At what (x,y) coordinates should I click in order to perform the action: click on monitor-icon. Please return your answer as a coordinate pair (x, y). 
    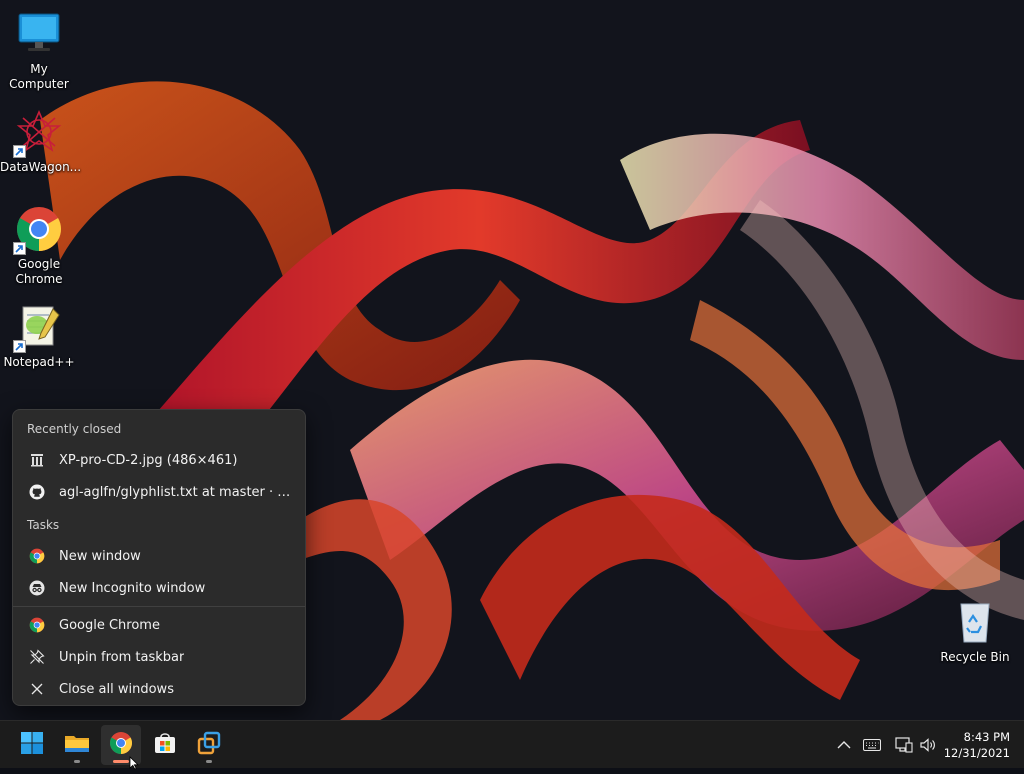
    Looking at the image, I should click on (39, 34).